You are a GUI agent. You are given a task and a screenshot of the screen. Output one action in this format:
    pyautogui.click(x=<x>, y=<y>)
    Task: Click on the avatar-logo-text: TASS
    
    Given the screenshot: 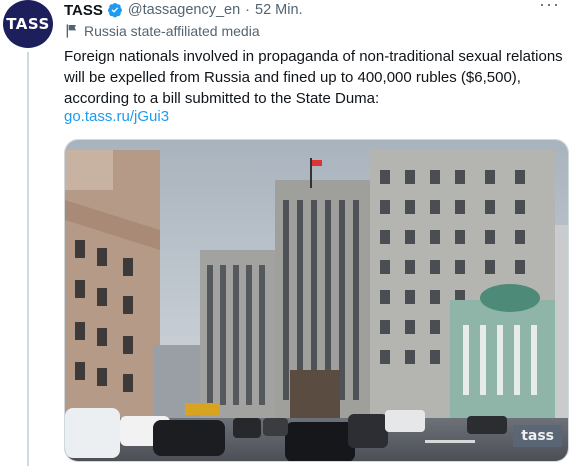 What is the action you would take?
    pyautogui.click(x=28, y=24)
    